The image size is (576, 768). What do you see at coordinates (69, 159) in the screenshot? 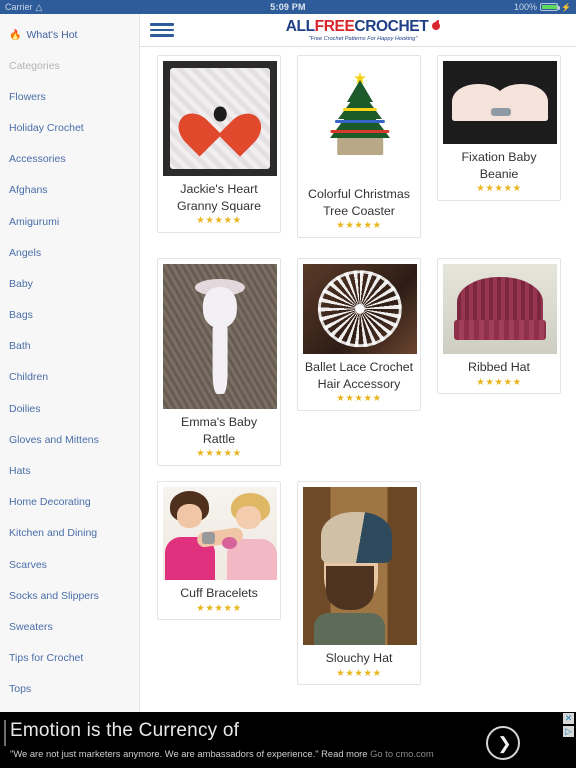
I see `sidebar-item-accessories: Accessories` at bounding box center [69, 159].